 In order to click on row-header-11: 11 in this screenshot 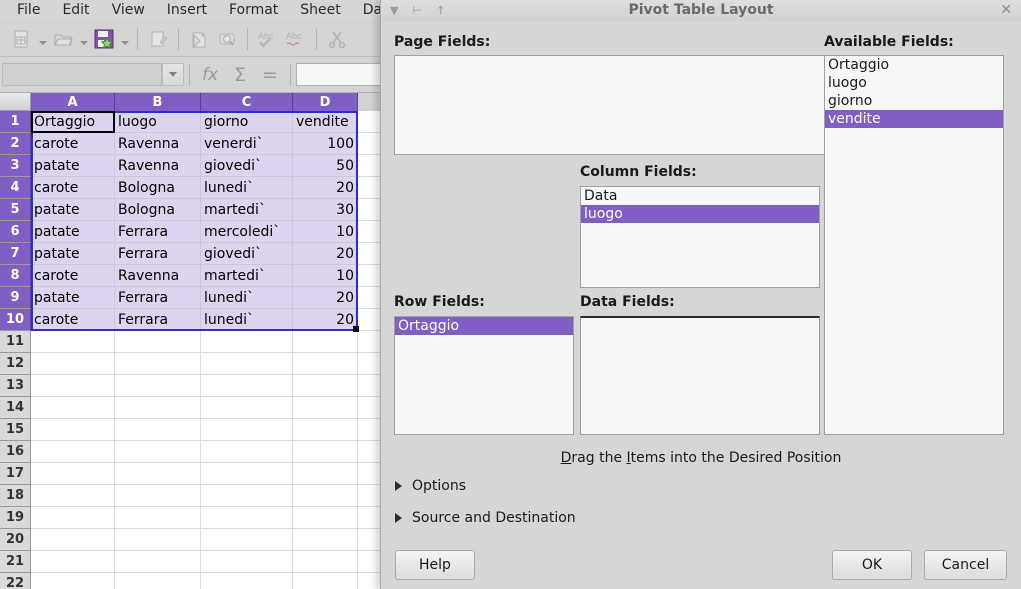, I will do `click(15, 342)`.